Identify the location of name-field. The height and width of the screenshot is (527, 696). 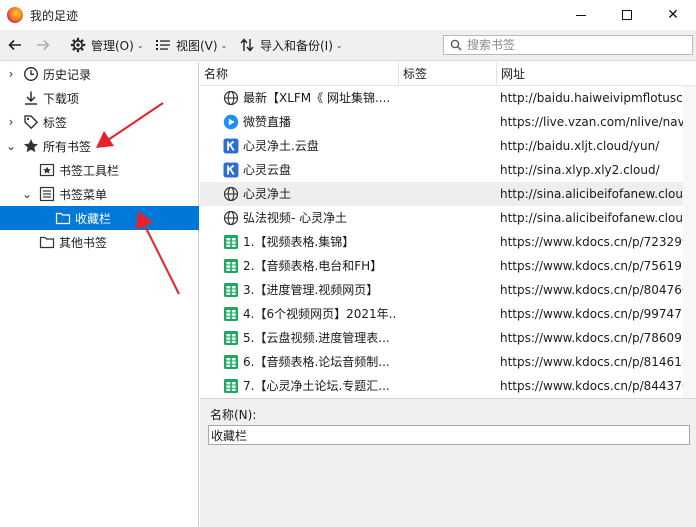
(449, 435).